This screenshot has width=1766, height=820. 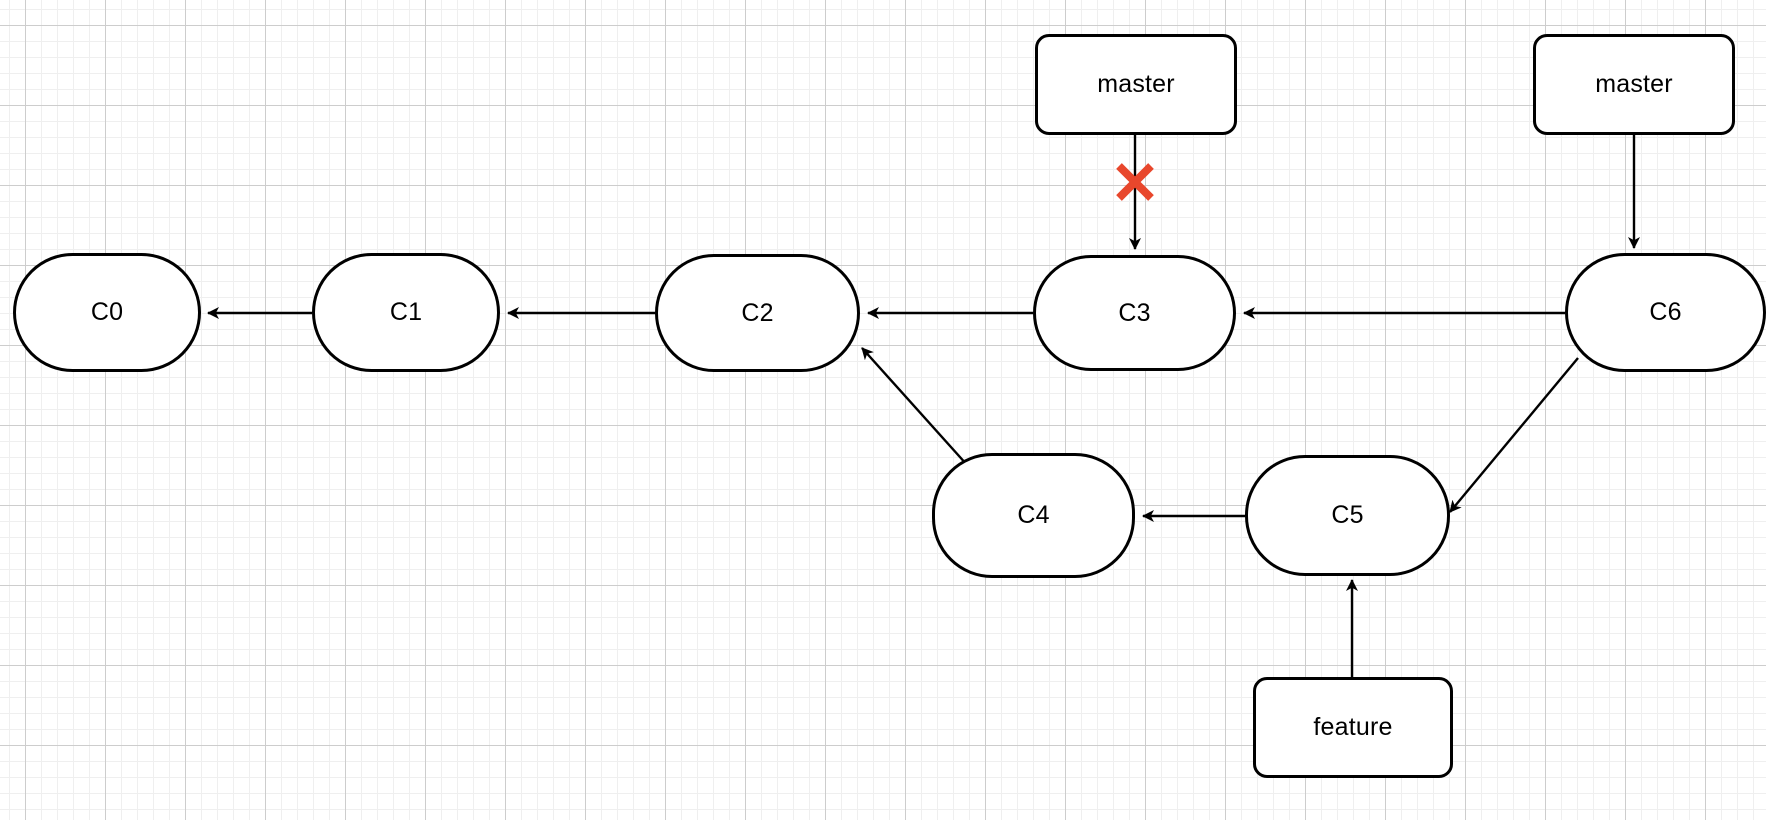 I want to click on commit-label: C4, so click(x=1033, y=515).